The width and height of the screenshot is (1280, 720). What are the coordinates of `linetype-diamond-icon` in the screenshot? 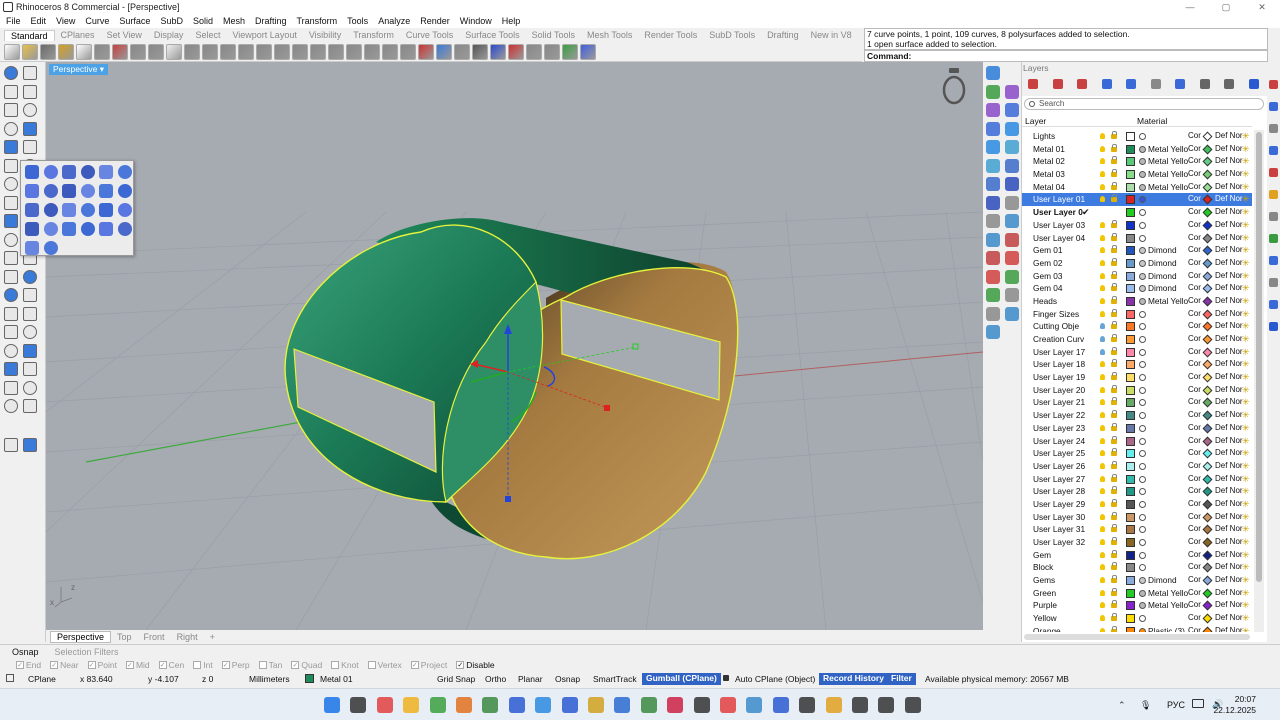 It's located at (1207, 517).